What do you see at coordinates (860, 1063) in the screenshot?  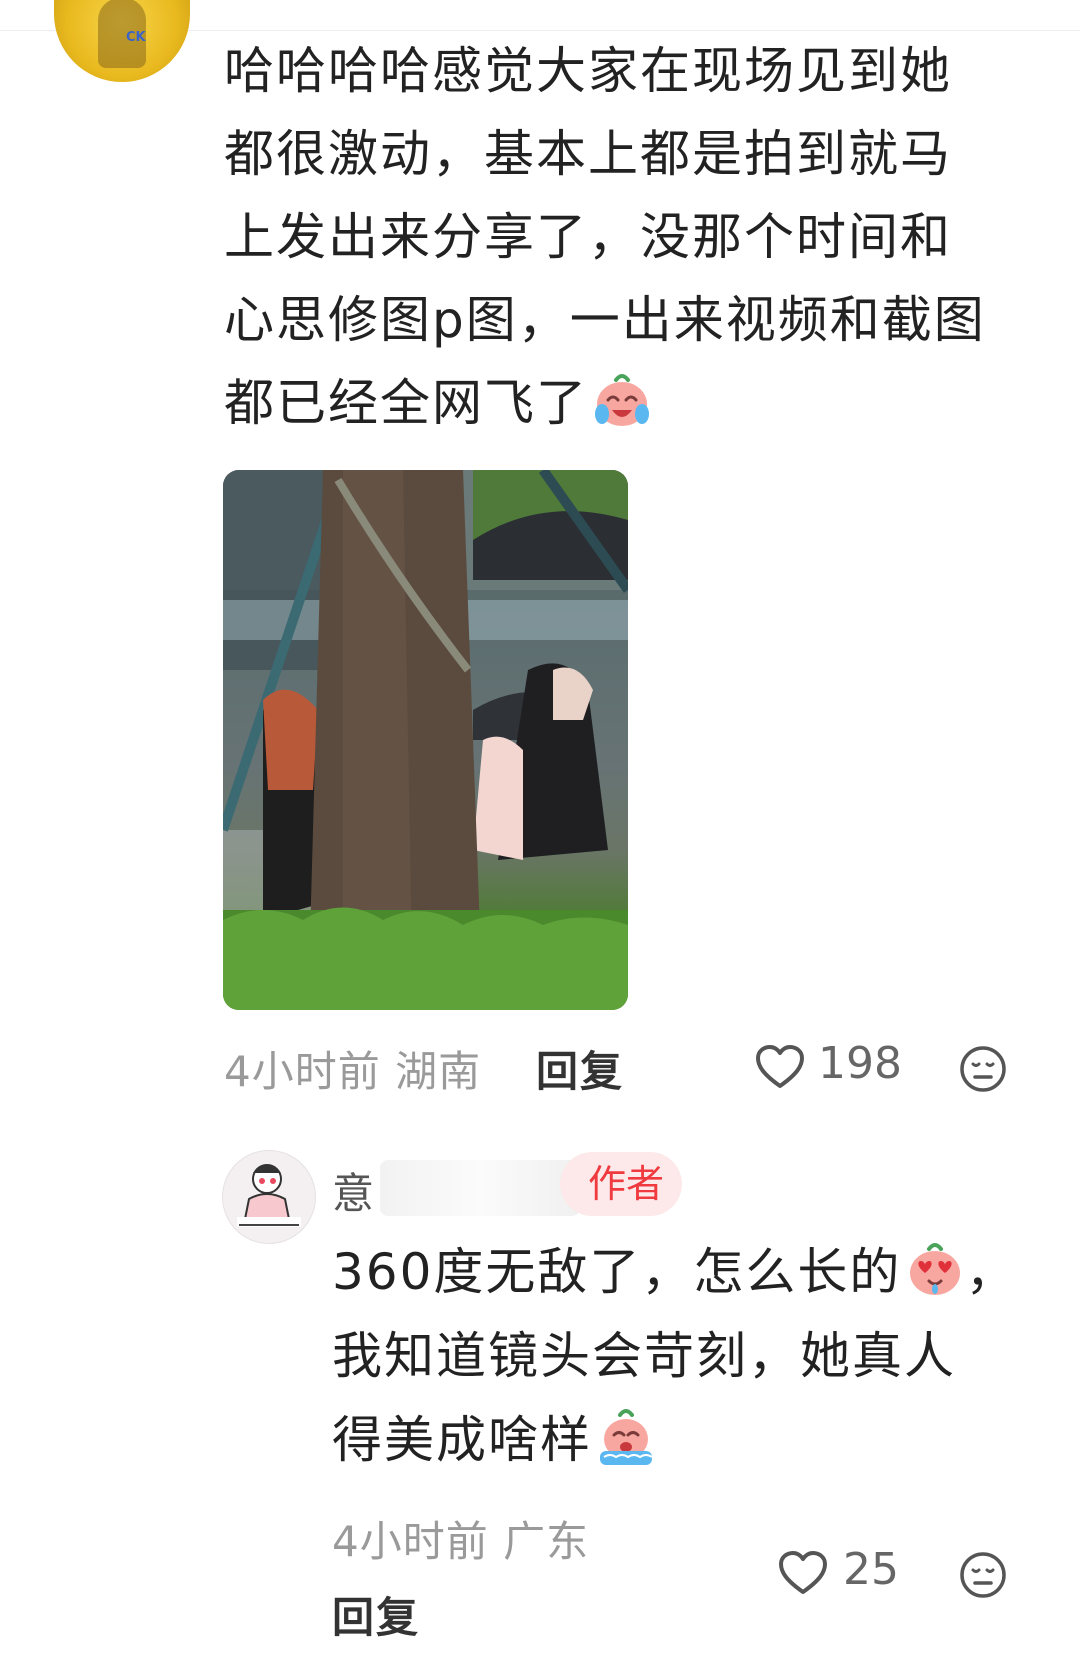 I see `like-count: 198` at bounding box center [860, 1063].